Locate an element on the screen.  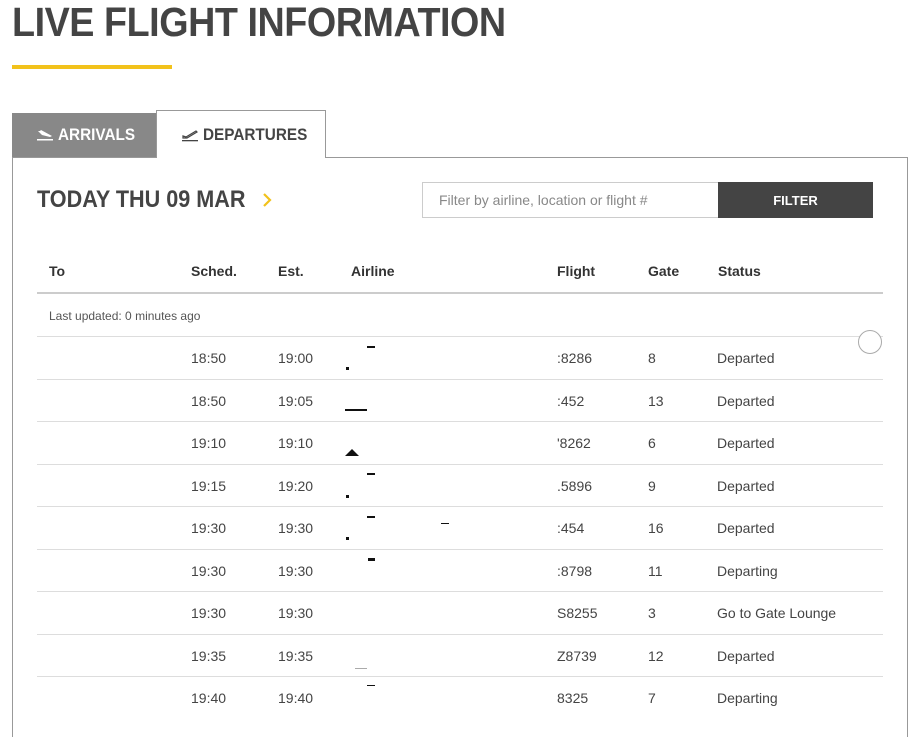
cell-flight: .5896 is located at coordinates (575, 485).